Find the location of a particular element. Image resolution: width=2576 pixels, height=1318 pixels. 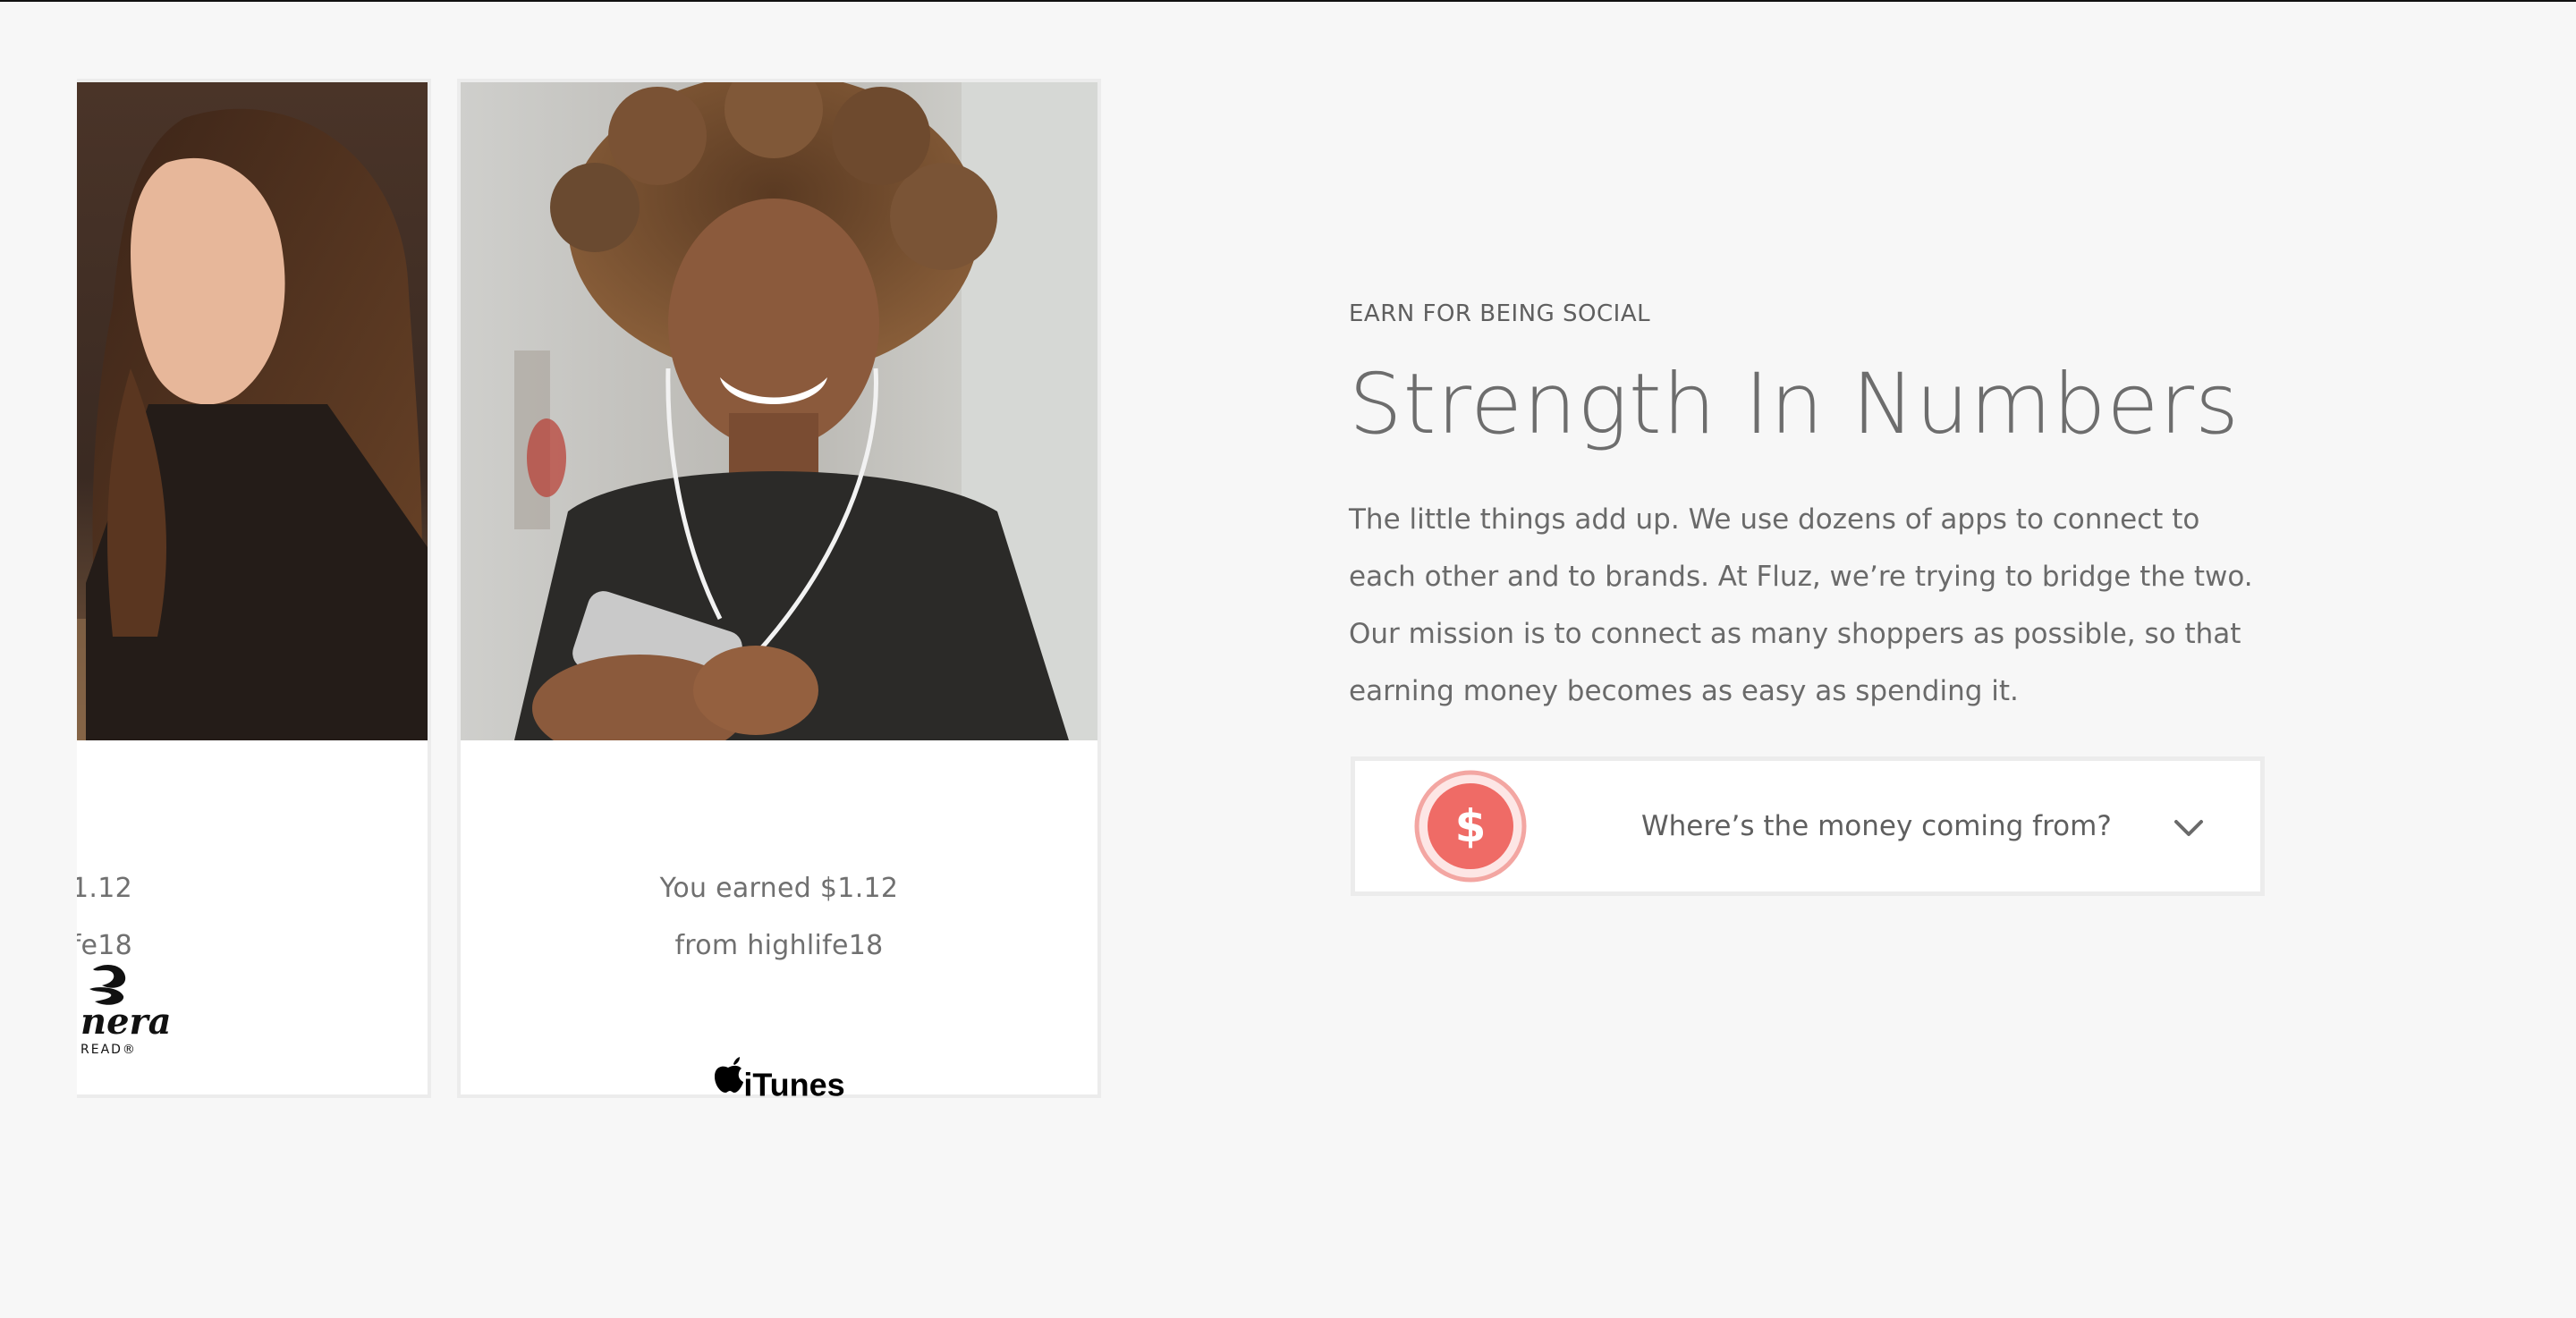

itunes-wordmark: iTunes is located at coordinates (794, 1082).